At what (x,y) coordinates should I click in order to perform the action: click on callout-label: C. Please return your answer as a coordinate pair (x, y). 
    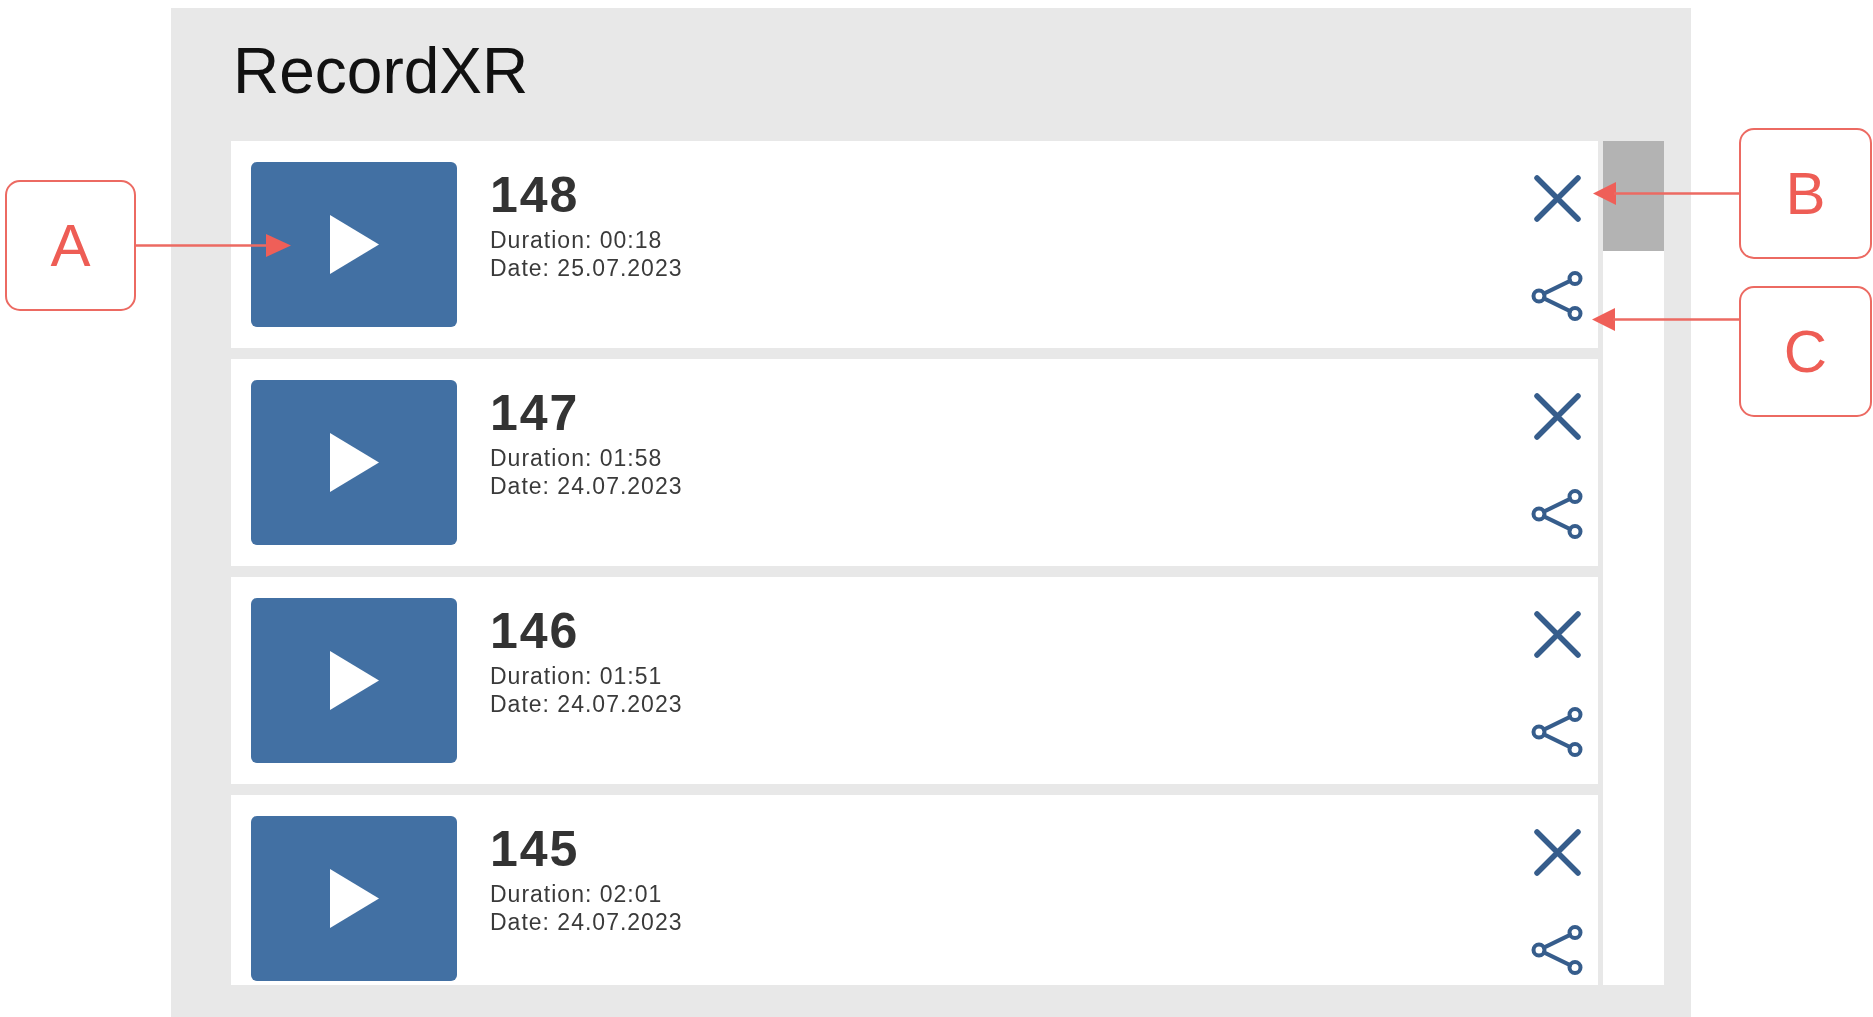
    Looking at the image, I should click on (1805, 351).